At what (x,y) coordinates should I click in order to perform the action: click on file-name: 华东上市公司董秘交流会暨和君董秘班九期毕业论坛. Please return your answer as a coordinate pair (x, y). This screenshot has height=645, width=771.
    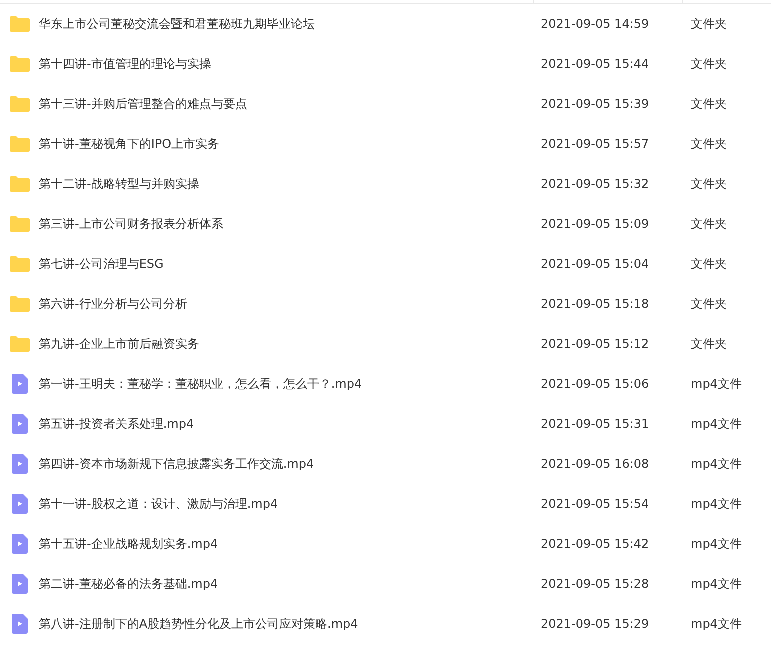
    Looking at the image, I should click on (290, 24).